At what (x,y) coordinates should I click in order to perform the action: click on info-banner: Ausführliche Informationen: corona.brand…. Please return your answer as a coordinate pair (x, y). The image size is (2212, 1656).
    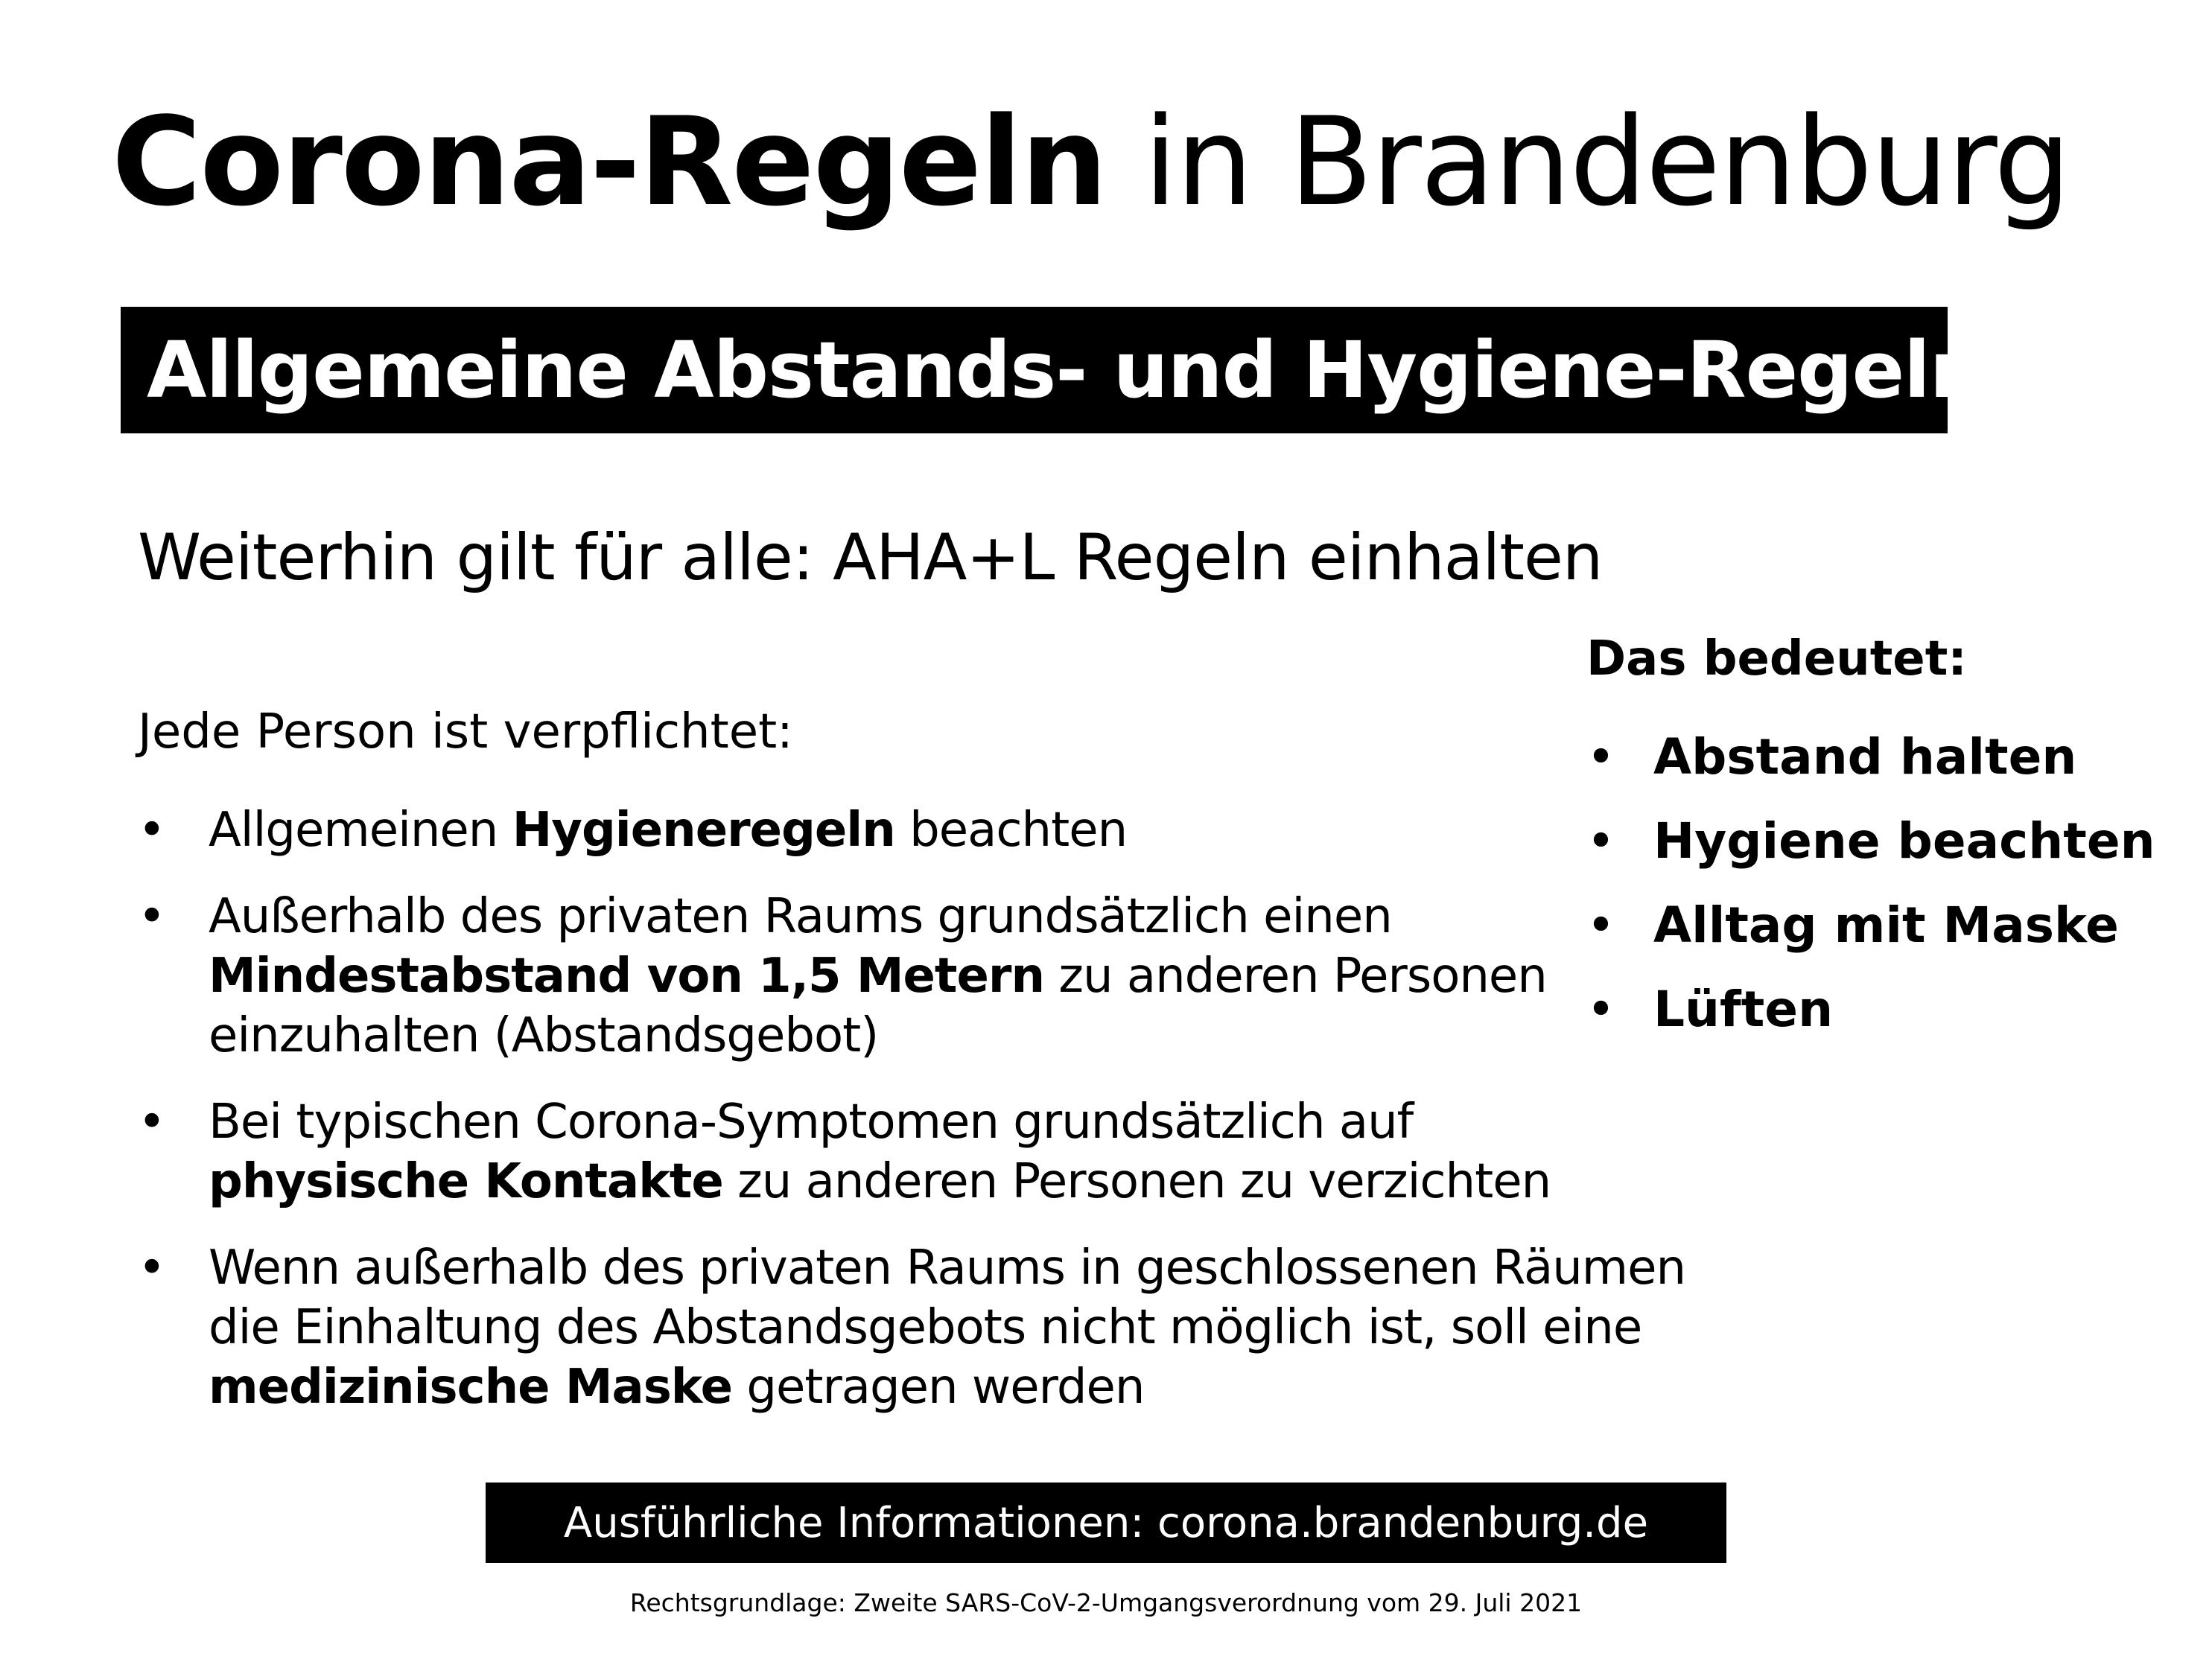
    Looking at the image, I should click on (1106, 1523).